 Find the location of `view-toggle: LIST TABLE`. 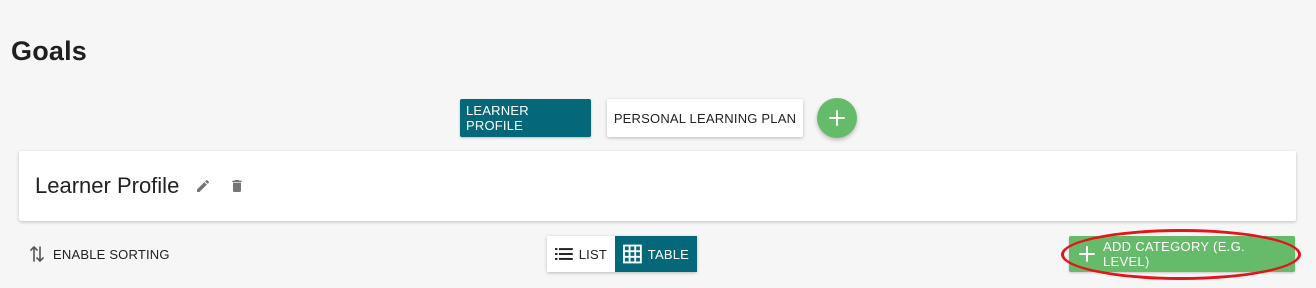

view-toggle: LIST TABLE is located at coordinates (622, 254).